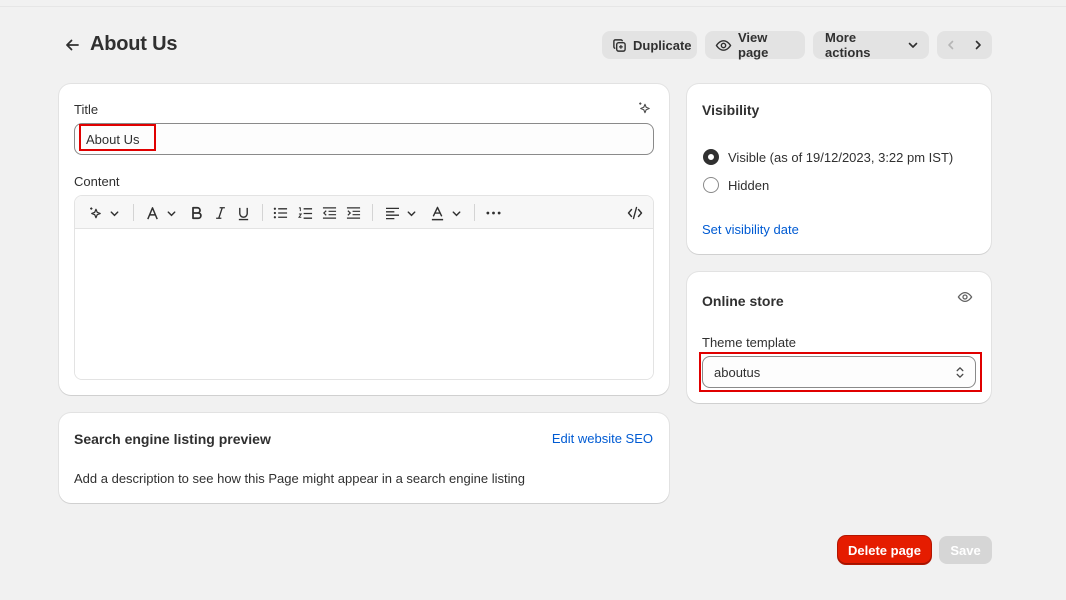 The height and width of the screenshot is (600, 1066). I want to click on top-divider, so click(533, 6).